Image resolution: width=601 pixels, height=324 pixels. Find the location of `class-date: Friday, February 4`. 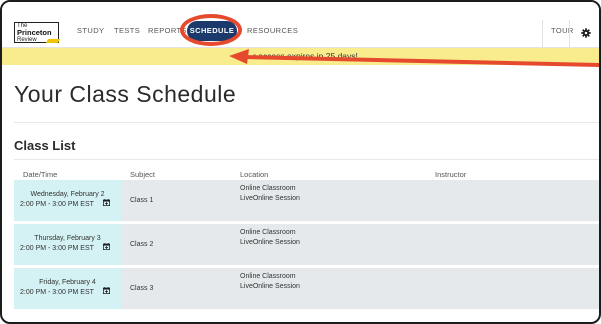

class-date: Friday, February 4 is located at coordinates (67, 282).